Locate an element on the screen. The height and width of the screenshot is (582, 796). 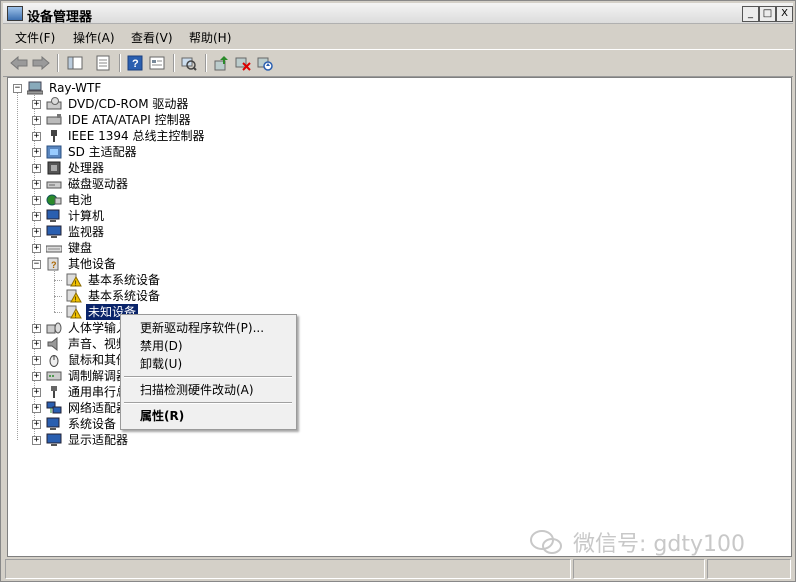
tree-node-label: 电池 is located at coordinates (80, 200).